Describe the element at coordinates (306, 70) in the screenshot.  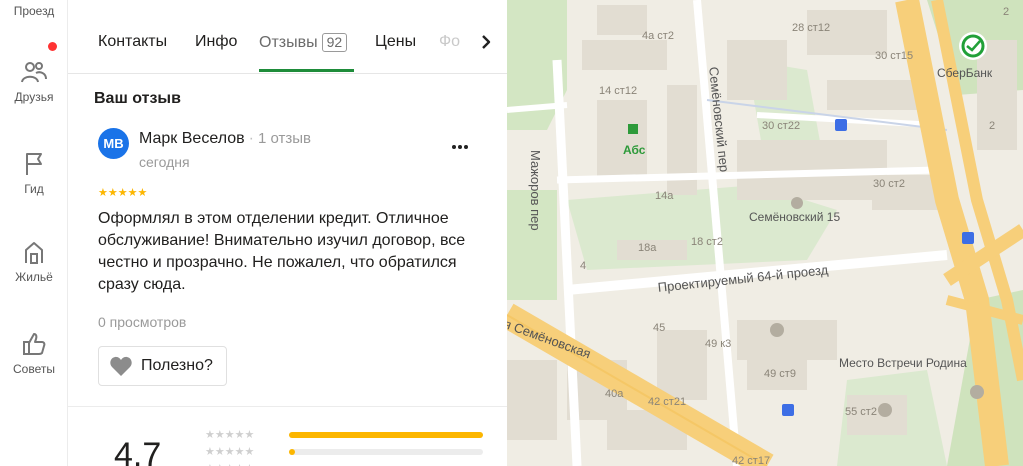
I see `active-tab-indicator` at that location.